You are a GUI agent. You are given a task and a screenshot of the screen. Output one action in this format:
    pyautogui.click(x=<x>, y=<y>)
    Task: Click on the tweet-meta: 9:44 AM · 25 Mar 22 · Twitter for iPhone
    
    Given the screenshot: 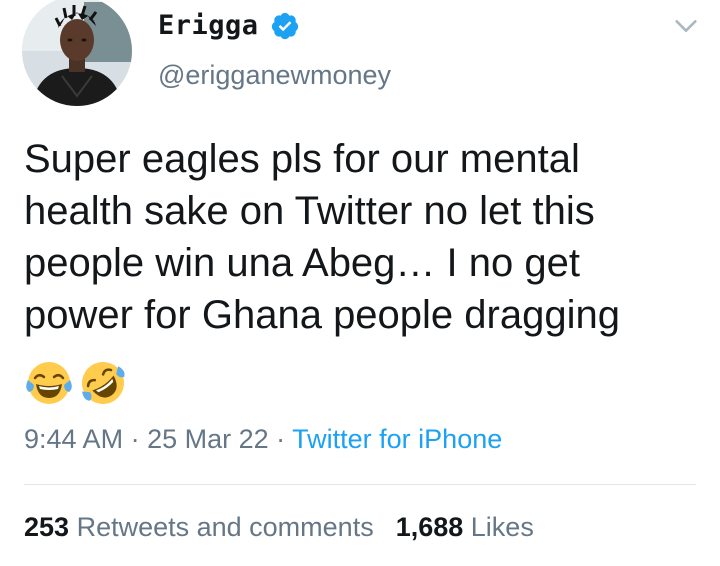 What is the action you would take?
    pyautogui.click(x=263, y=439)
    